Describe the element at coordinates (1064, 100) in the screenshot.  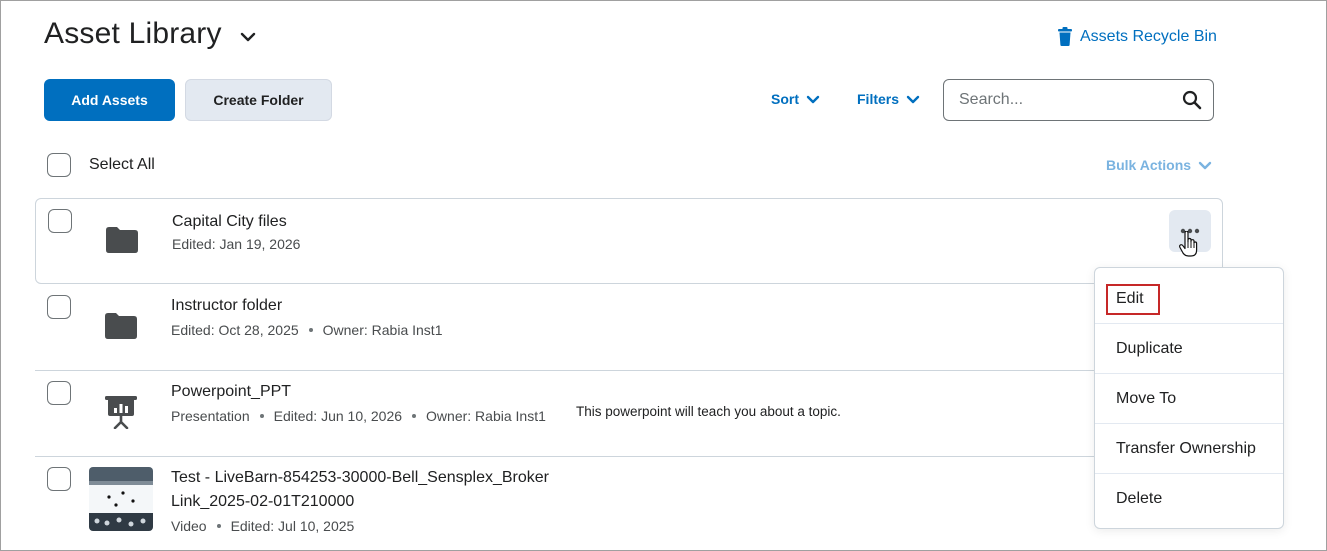
I see `search-input` at that location.